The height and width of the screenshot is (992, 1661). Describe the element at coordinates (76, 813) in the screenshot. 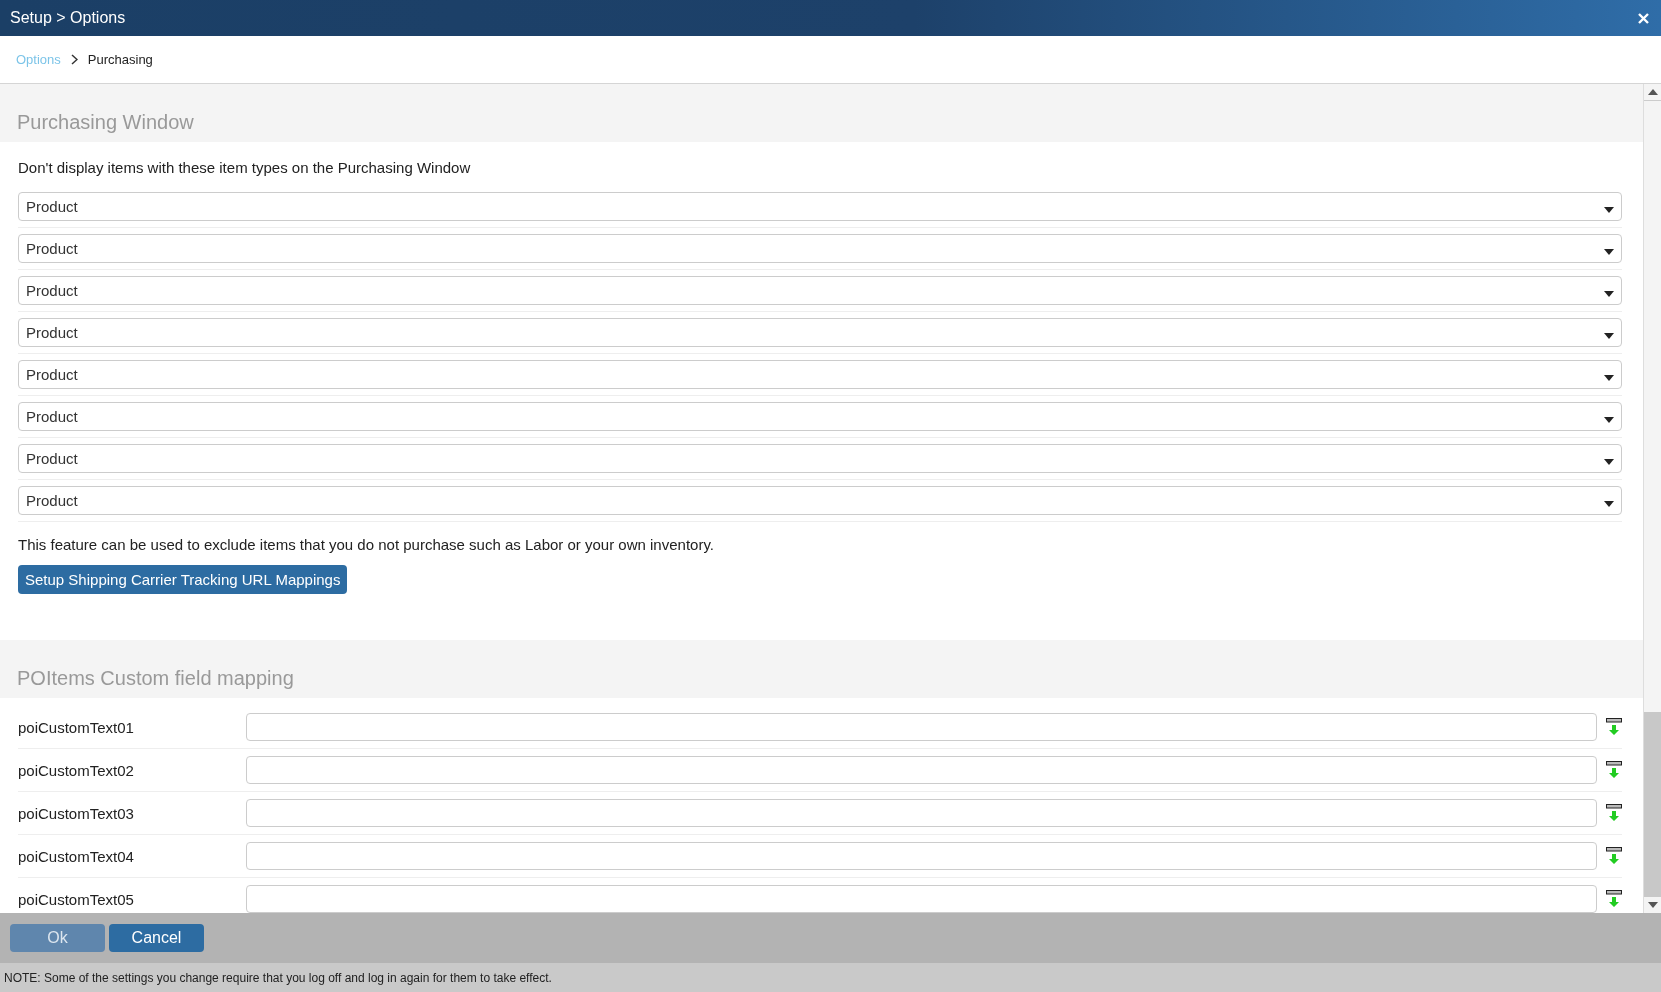

I see `field-label: poiCustomText03` at that location.